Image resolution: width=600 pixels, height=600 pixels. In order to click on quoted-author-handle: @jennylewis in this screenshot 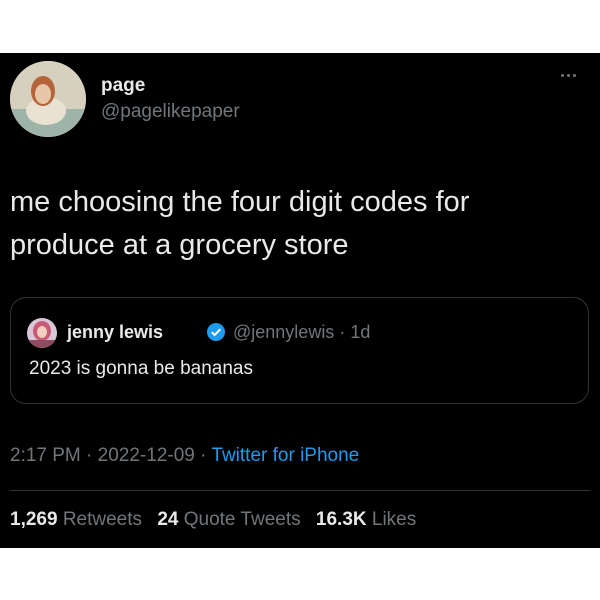, I will do `click(283, 332)`.